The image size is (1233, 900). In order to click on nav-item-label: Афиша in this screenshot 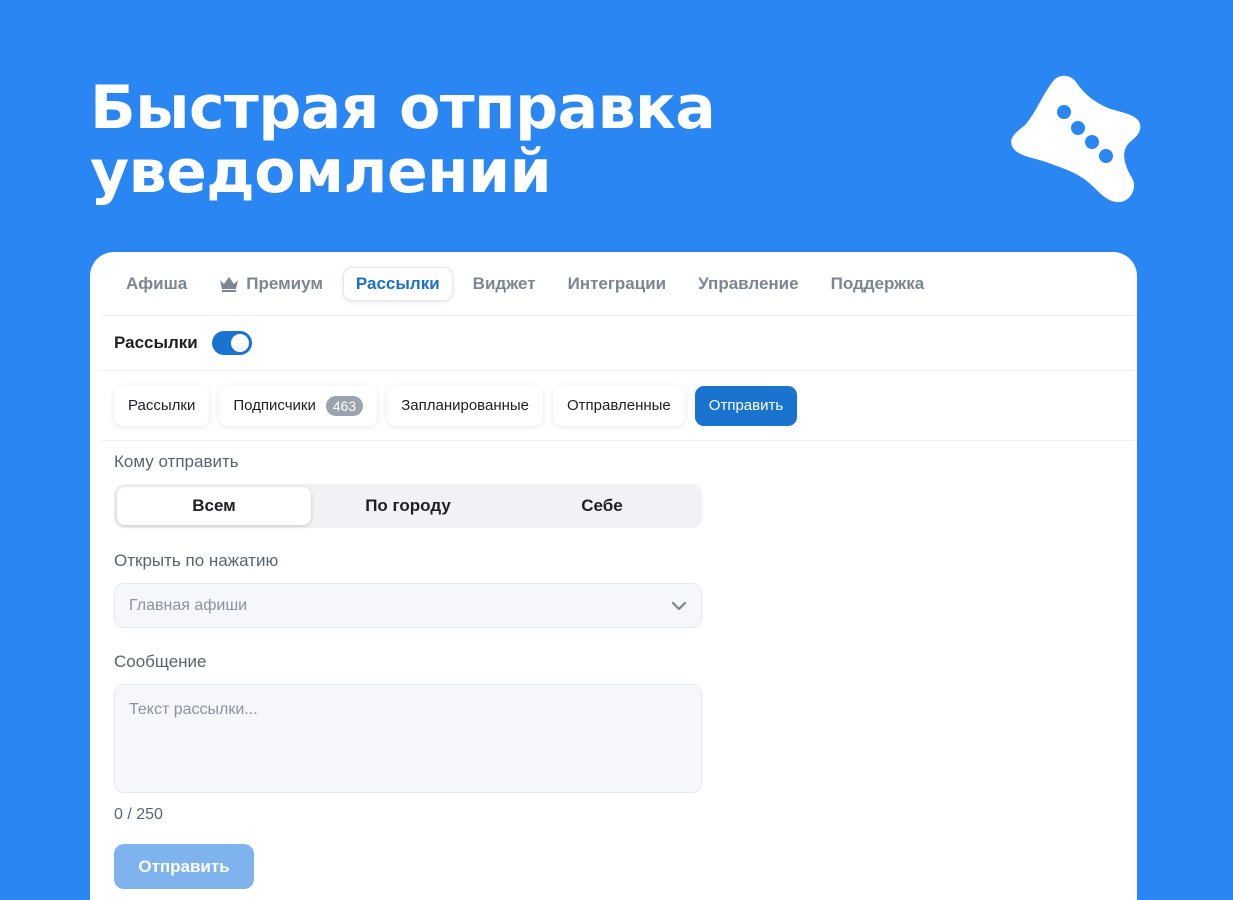, I will do `click(157, 283)`.